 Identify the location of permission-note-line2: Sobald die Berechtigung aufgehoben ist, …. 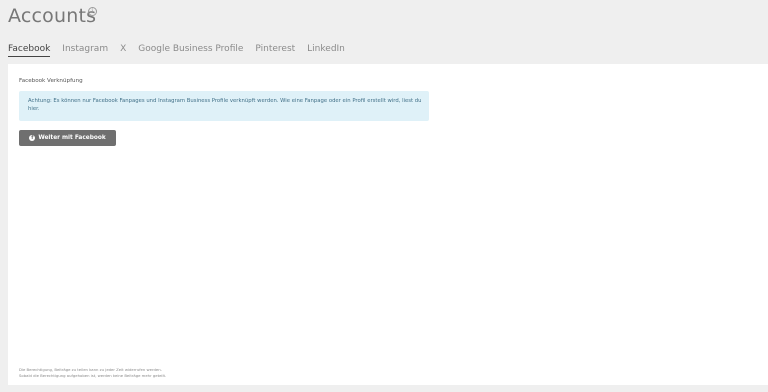
(93, 375).